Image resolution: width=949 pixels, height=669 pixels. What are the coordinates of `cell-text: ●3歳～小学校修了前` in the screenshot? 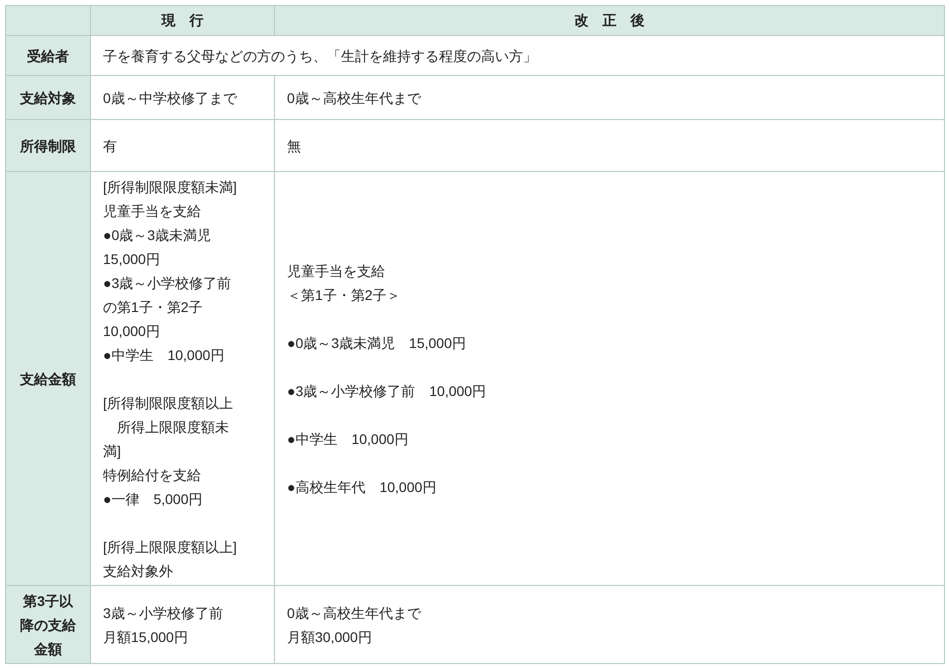 It's located at (167, 283).